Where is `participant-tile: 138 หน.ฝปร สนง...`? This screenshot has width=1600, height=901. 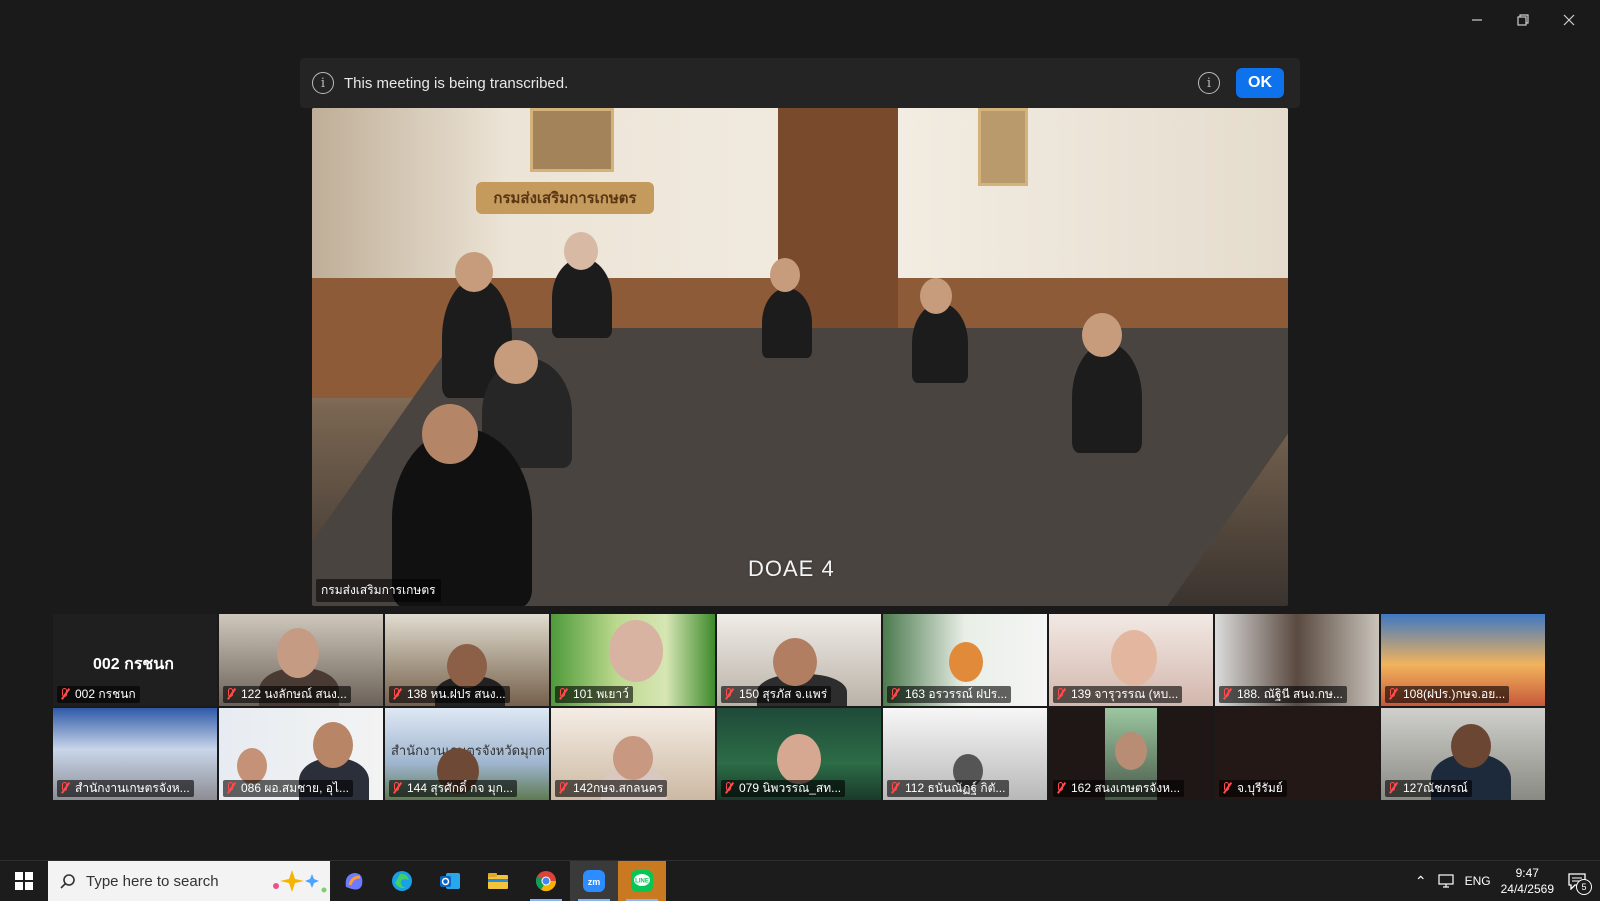
participant-tile: 138 หน.ฝปร สนง... is located at coordinates (467, 660).